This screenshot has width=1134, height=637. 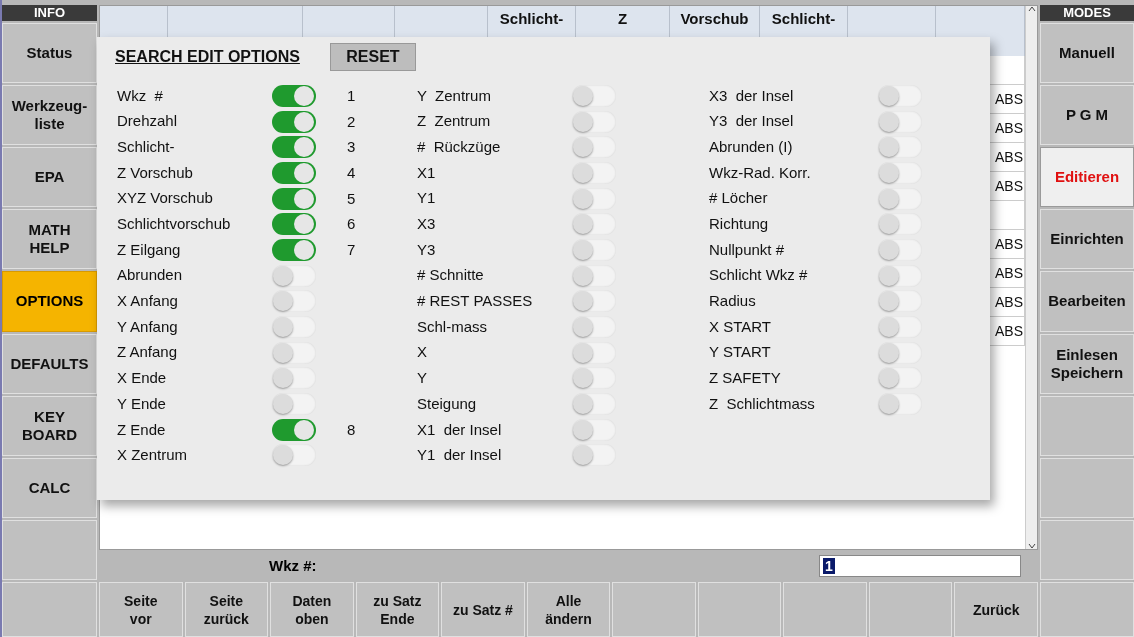 I want to click on option-label: X3, so click(x=427, y=224).